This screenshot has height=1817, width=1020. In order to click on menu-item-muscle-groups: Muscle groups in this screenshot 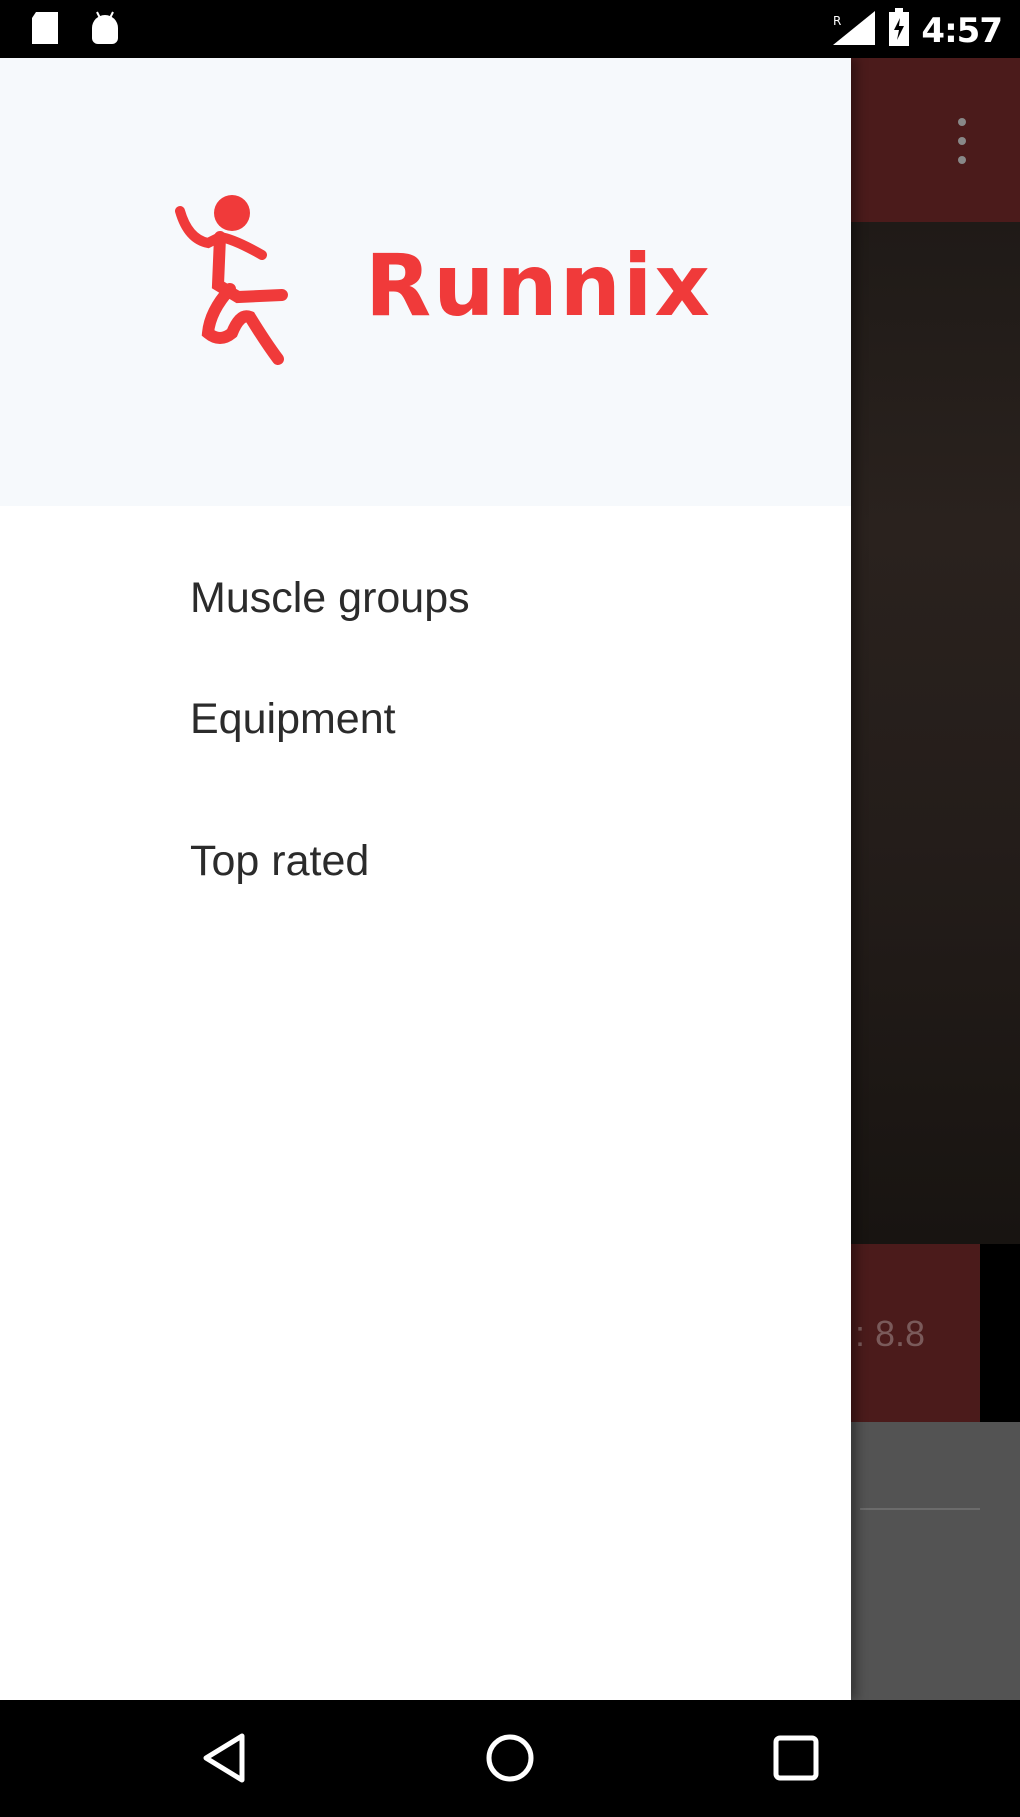, I will do `click(425, 598)`.